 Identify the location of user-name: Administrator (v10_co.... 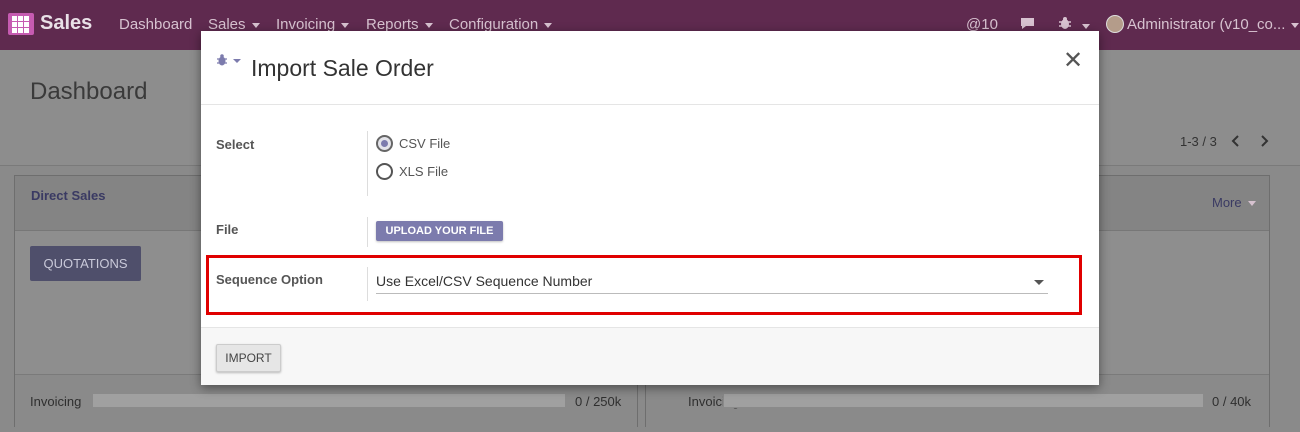
(1206, 24).